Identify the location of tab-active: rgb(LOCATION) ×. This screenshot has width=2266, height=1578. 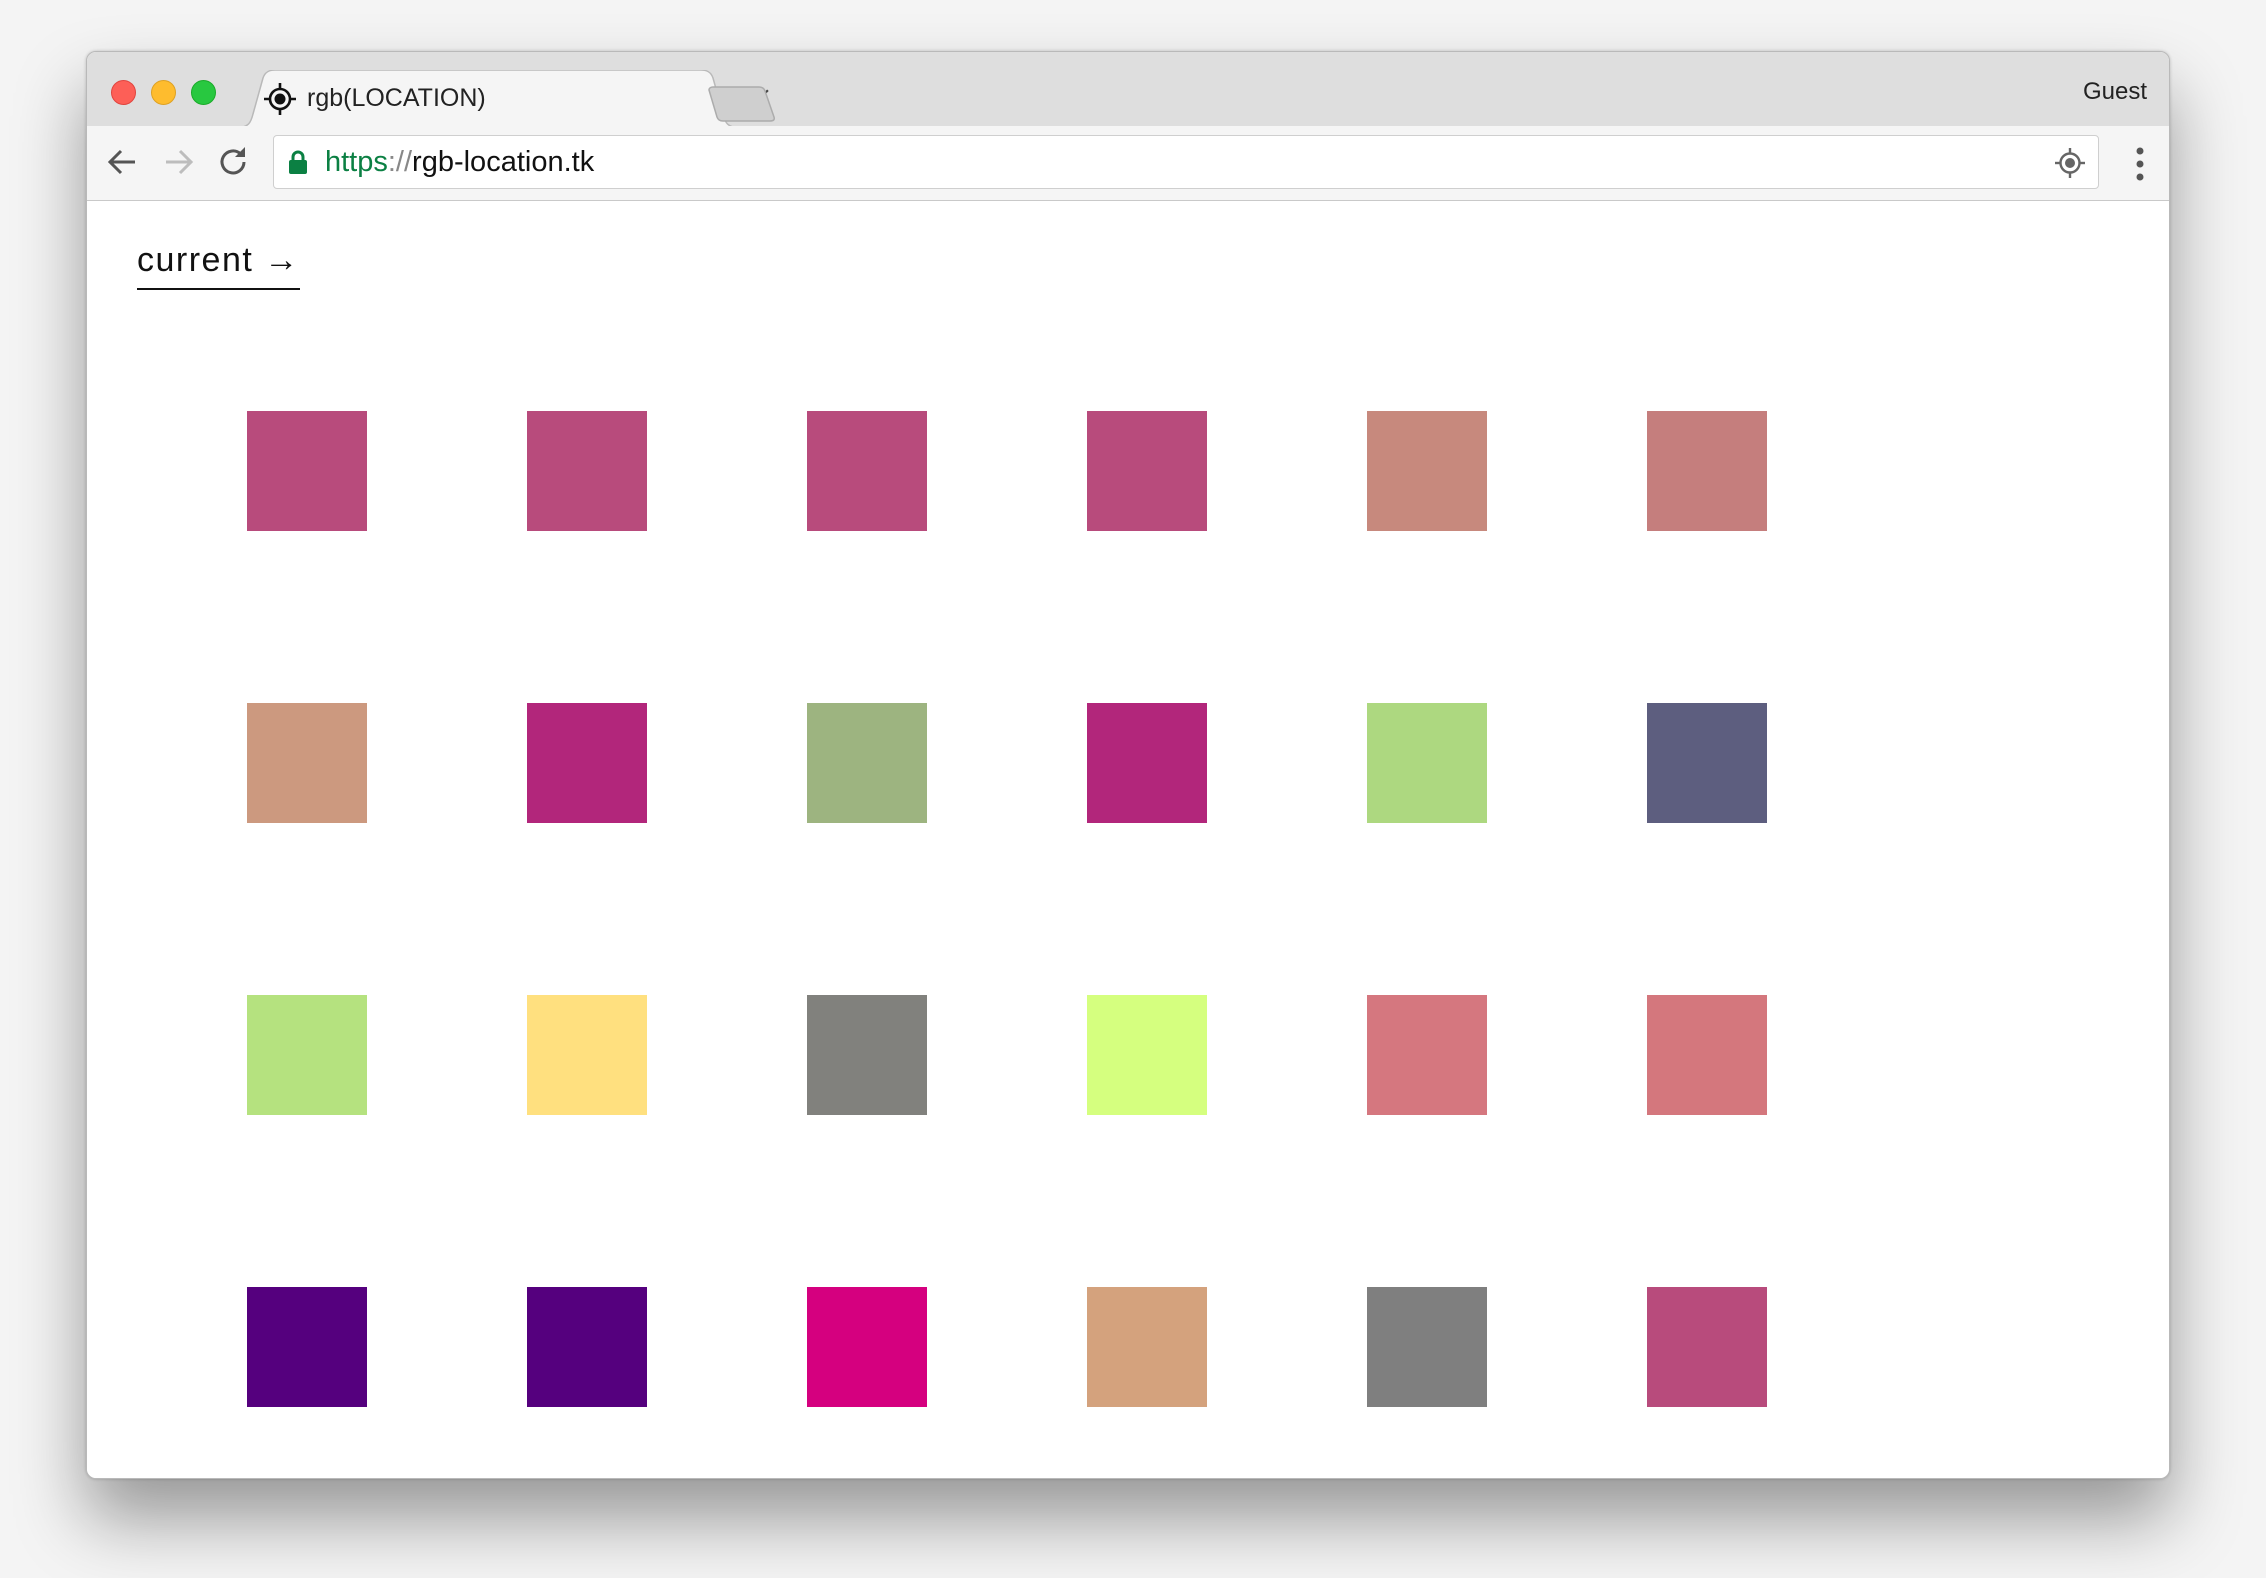
(503, 99).